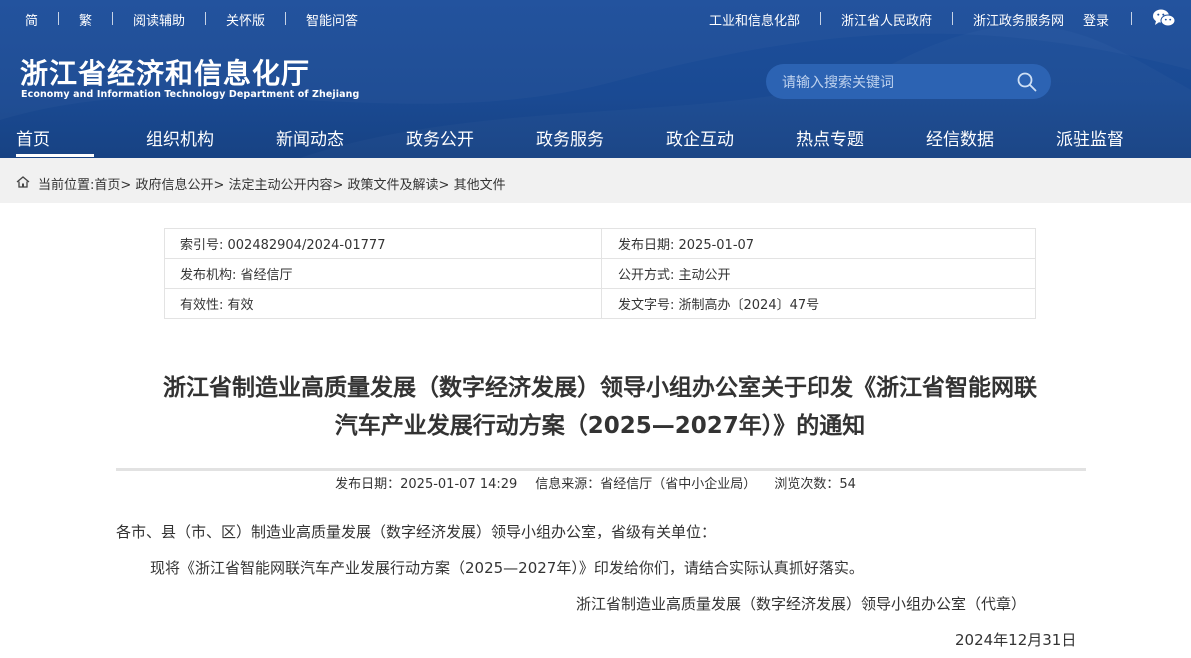 The width and height of the screenshot is (1191, 658). What do you see at coordinates (818, 243) in the screenshot?
I see `meta-publish-date: 发布日期: 2025-01-07` at bounding box center [818, 243].